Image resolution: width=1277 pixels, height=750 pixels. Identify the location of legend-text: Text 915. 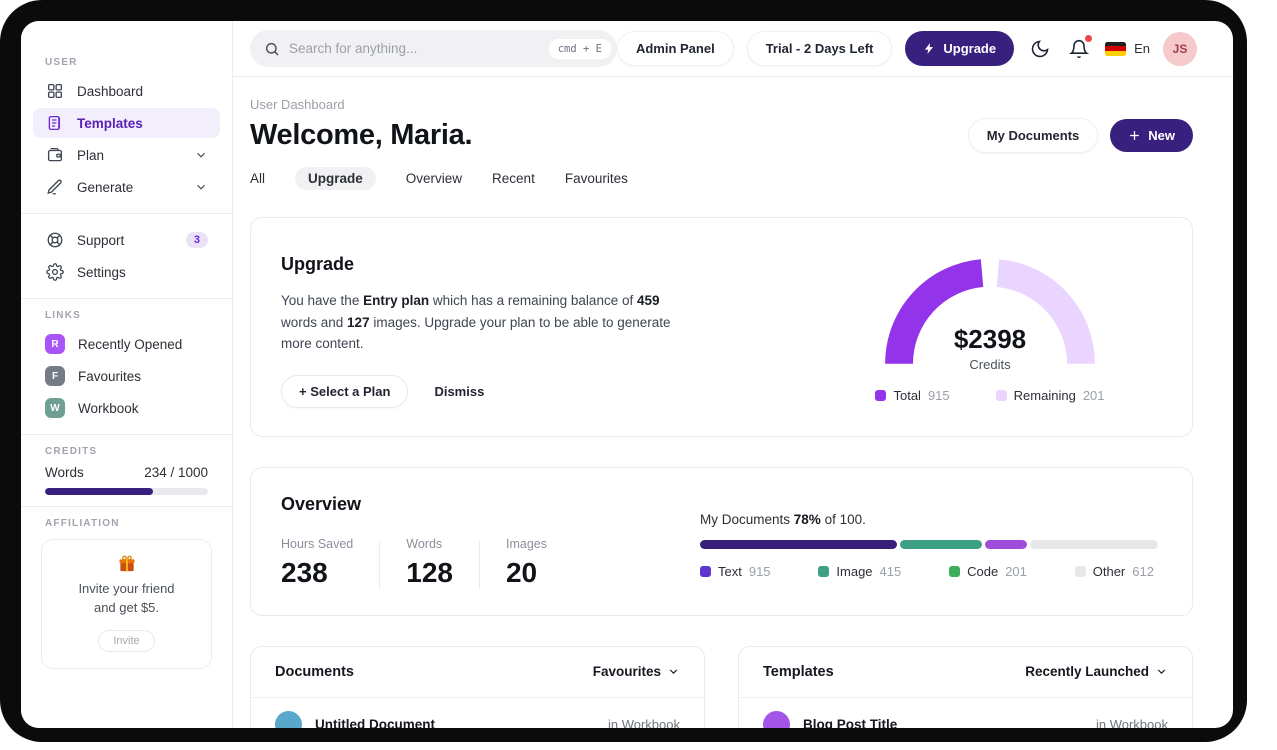
(735, 571).